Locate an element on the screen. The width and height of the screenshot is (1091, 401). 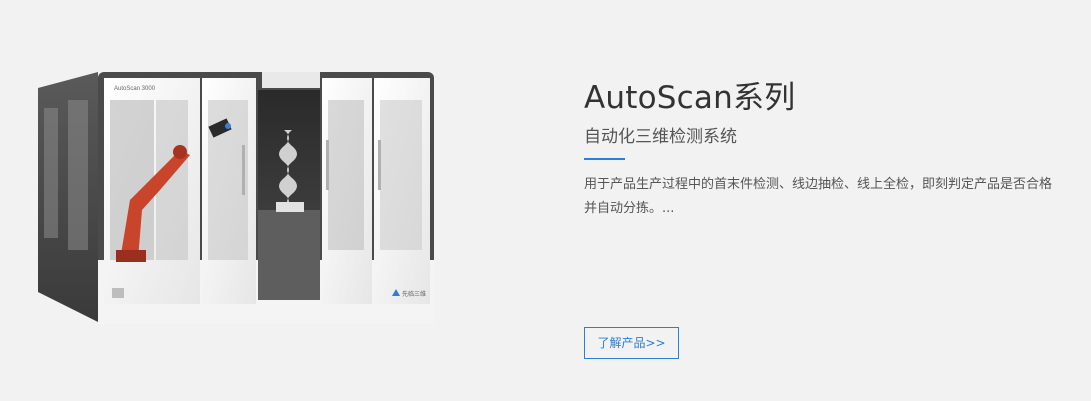
accent-divider is located at coordinates (604, 159).